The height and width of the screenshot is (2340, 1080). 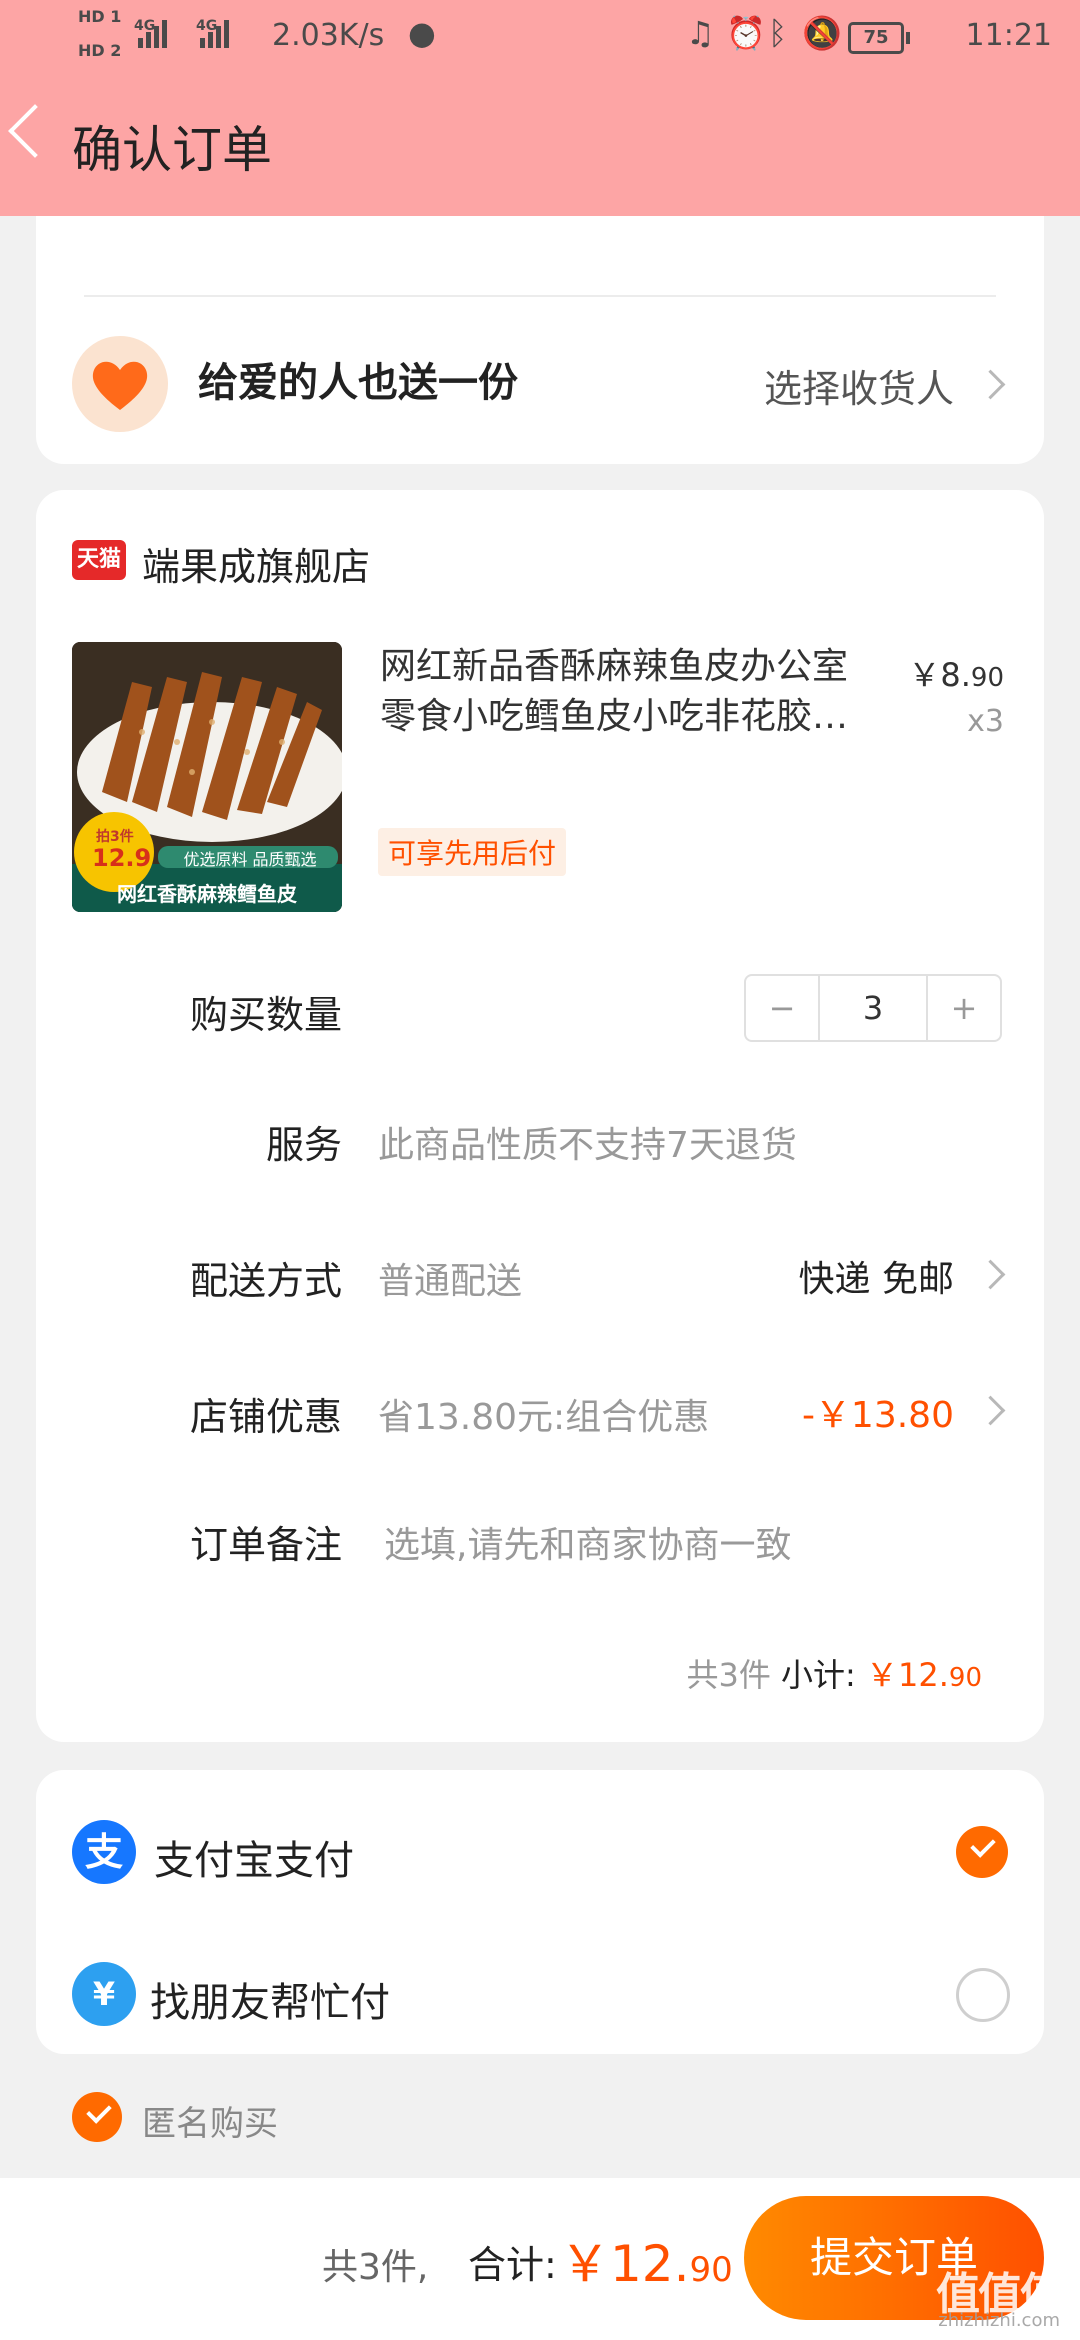 What do you see at coordinates (35, 131) in the screenshot?
I see `back-icon` at bounding box center [35, 131].